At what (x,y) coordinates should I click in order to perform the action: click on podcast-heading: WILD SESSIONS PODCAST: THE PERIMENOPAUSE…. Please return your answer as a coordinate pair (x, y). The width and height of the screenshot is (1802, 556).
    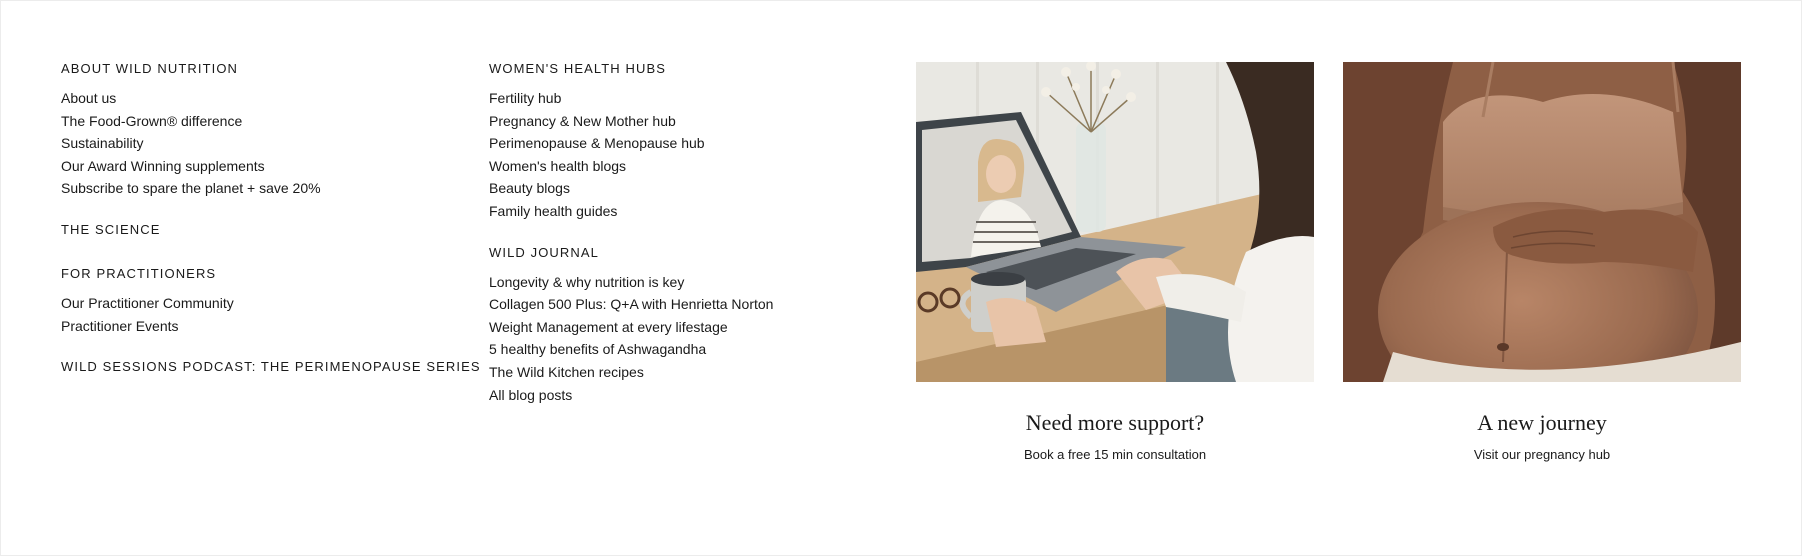
    Looking at the image, I should click on (271, 367).